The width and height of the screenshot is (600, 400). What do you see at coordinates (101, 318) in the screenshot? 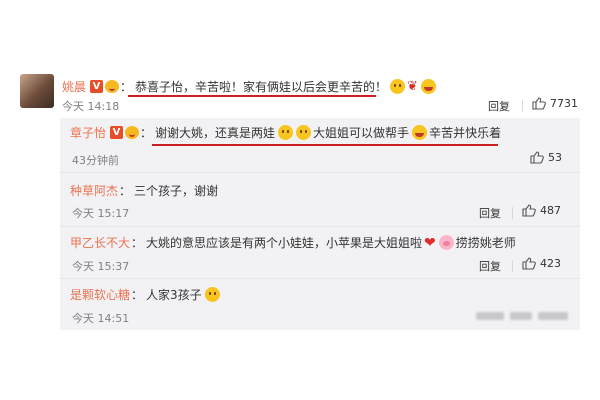
I see `timestamp: 今天 14:51` at bounding box center [101, 318].